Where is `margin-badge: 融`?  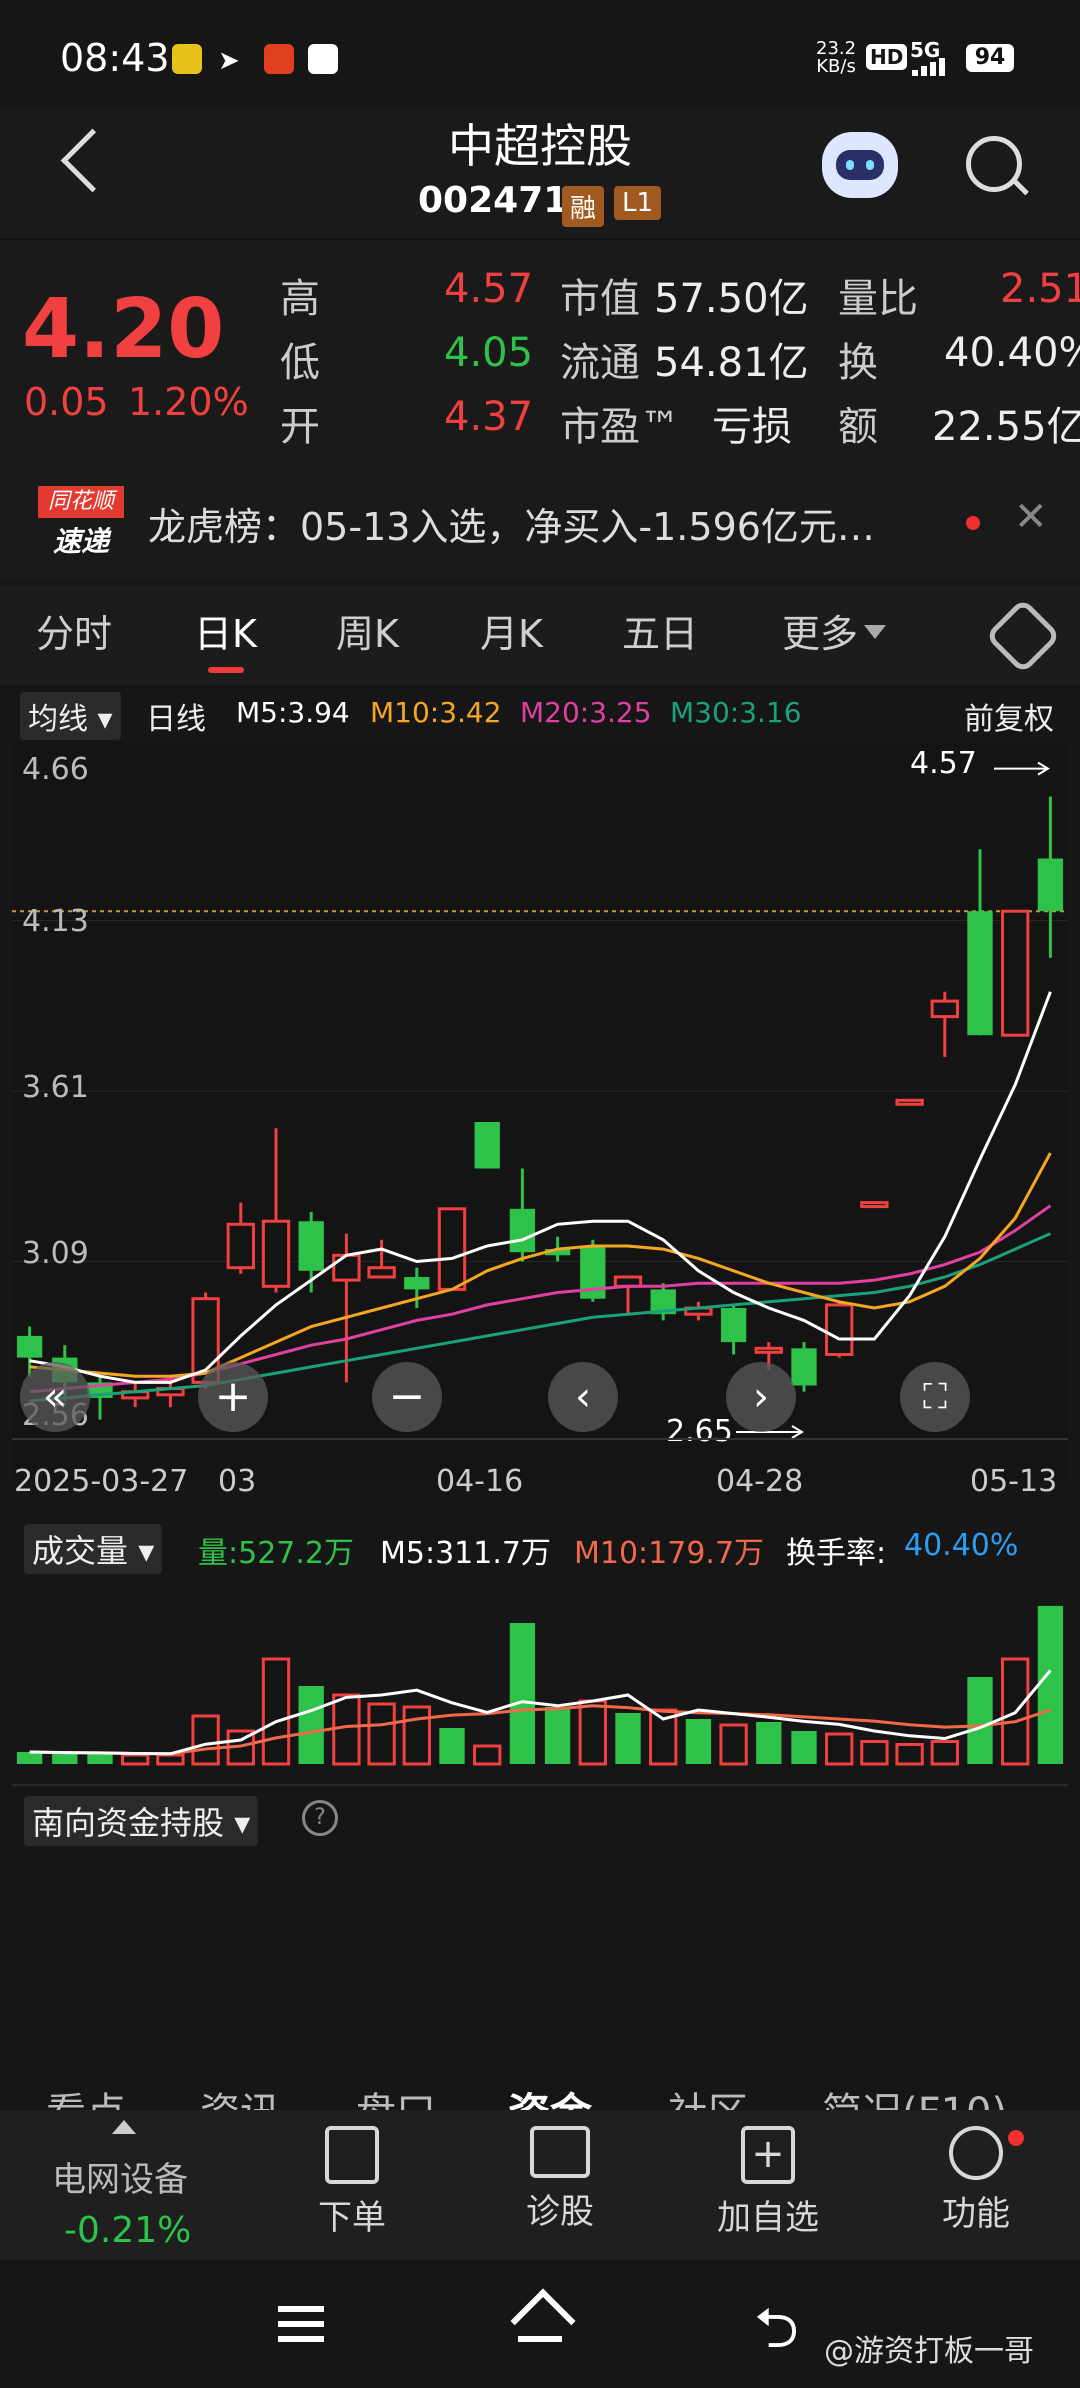 margin-badge: 融 is located at coordinates (583, 206).